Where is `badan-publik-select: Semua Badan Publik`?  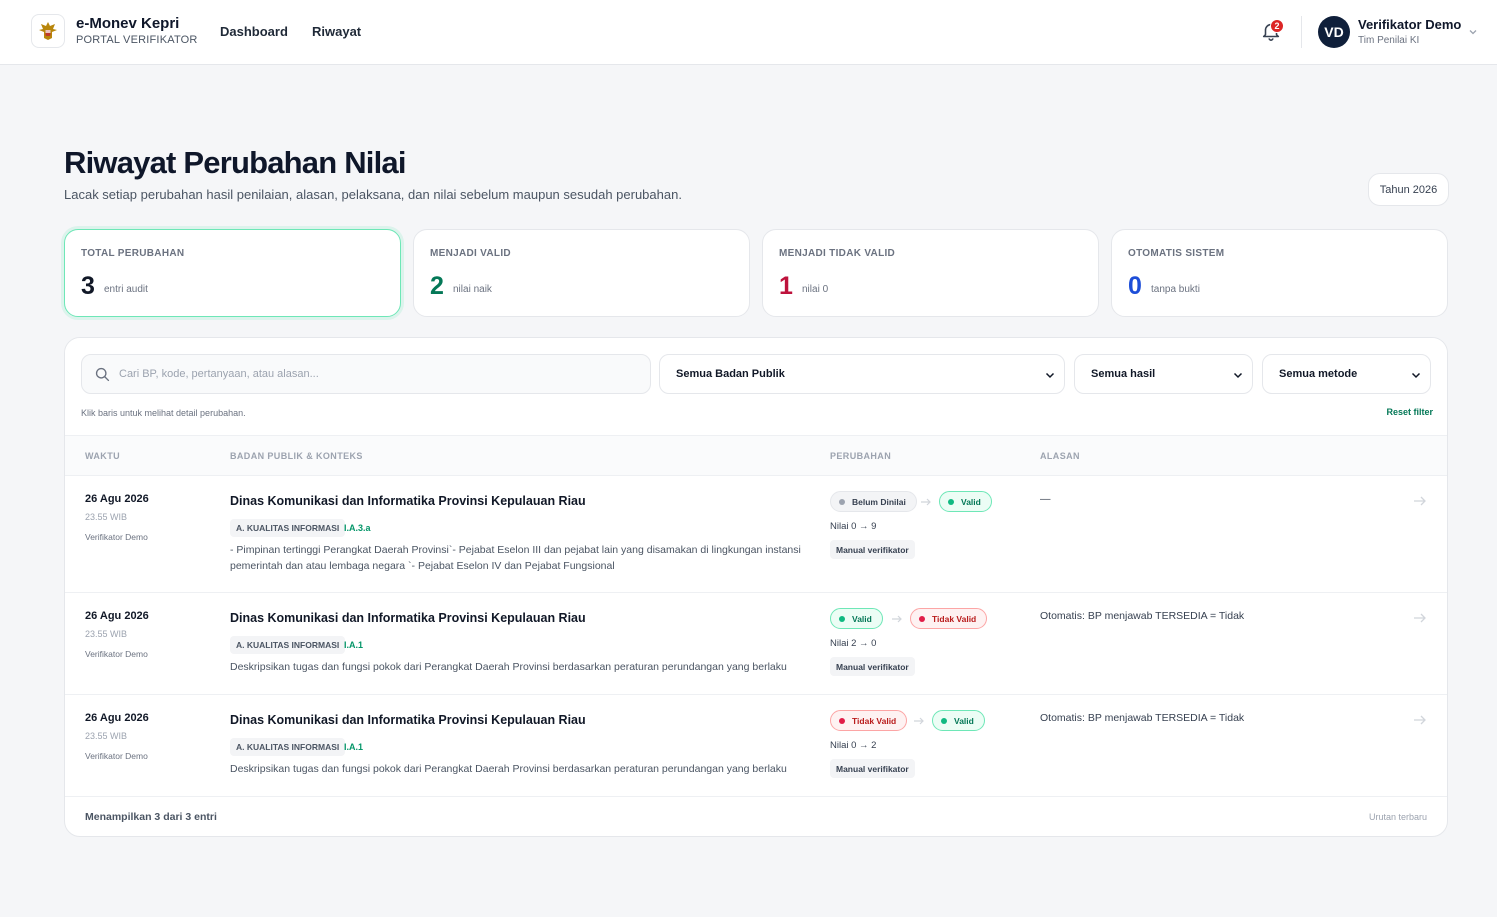
badan-publik-select: Semua Badan Publik is located at coordinates (862, 374).